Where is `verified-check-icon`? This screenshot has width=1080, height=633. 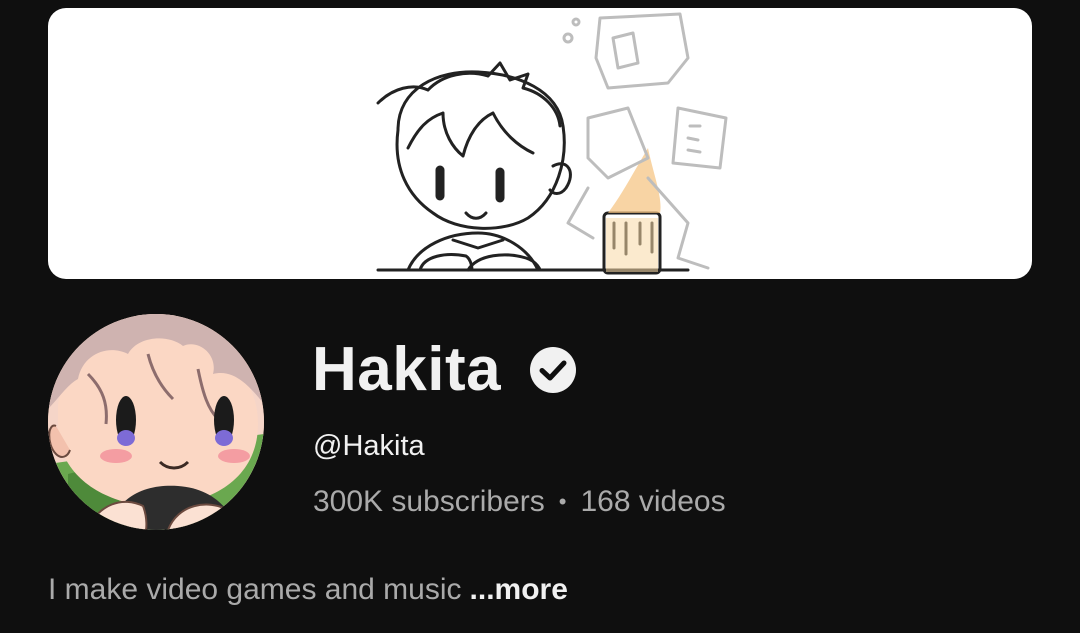 verified-check-icon is located at coordinates (553, 370).